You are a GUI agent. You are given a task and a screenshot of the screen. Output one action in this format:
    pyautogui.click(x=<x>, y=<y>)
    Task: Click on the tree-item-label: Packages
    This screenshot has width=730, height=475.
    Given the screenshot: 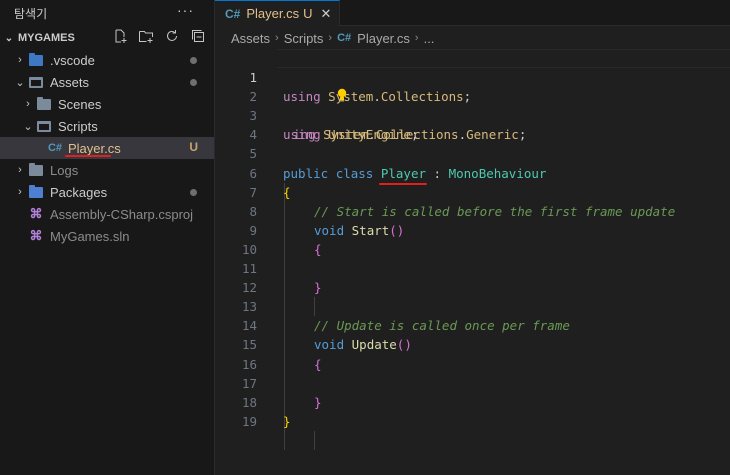 What is the action you would take?
    pyautogui.click(x=79, y=192)
    